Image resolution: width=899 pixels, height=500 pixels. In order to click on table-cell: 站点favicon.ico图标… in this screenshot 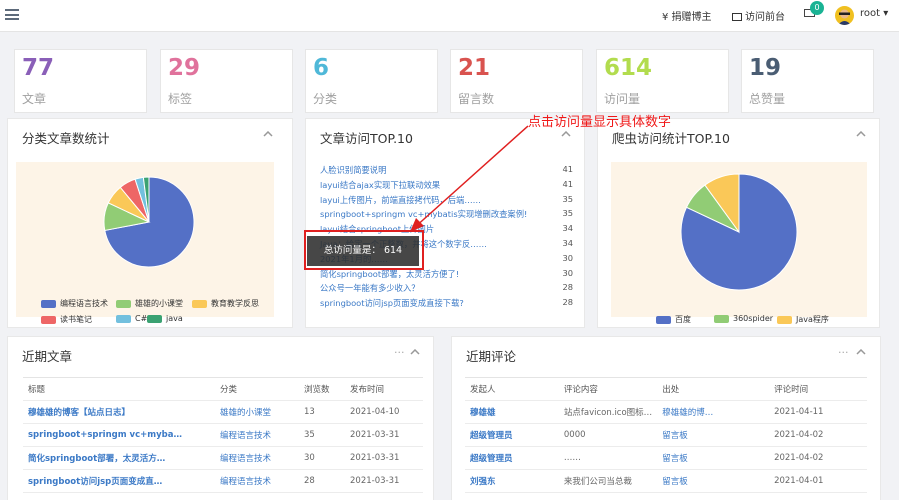, I will do `click(608, 412)`.